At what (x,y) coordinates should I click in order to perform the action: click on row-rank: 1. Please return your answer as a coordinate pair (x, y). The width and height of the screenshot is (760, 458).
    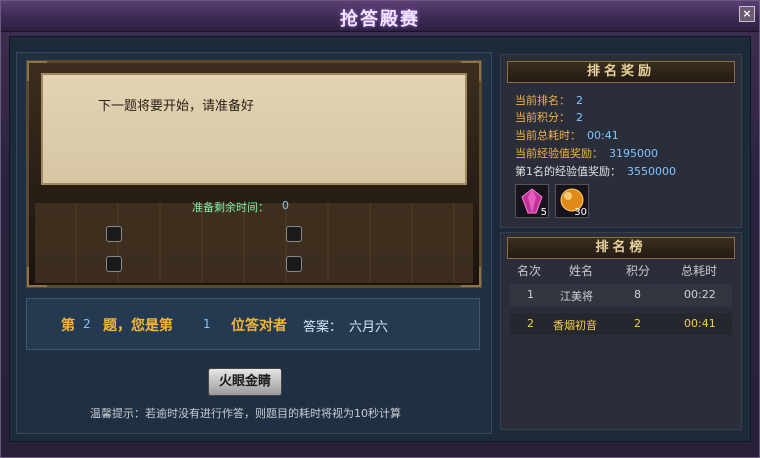
    Looking at the image, I should click on (530, 294).